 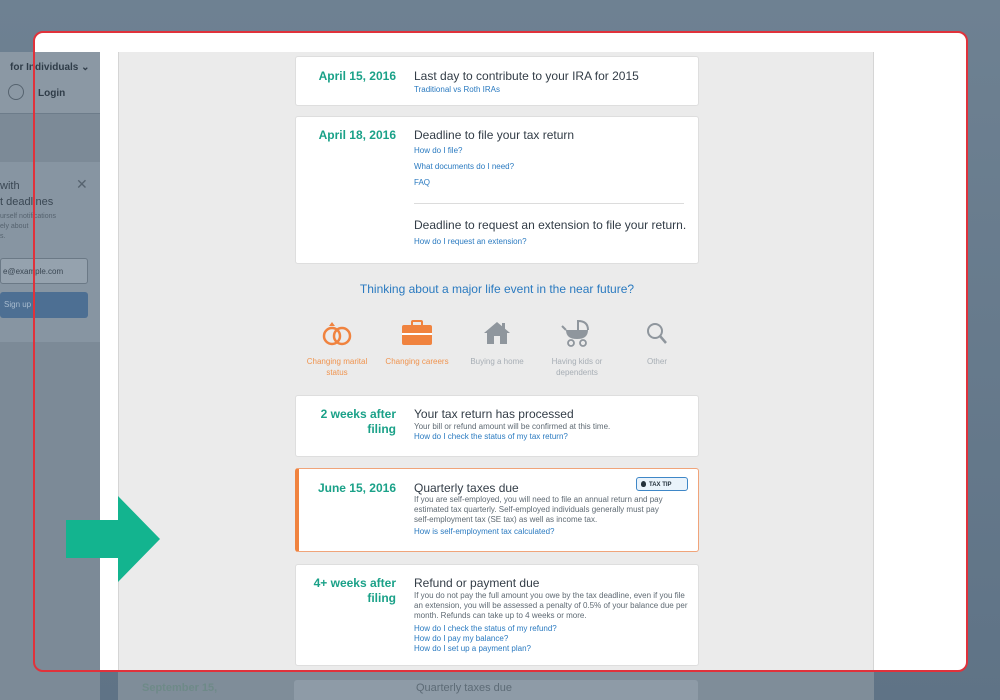 What do you see at coordinates (417, 361) in the screenshot?
I see `life-event-label: Changing careers` at bounding box center [417, 361].